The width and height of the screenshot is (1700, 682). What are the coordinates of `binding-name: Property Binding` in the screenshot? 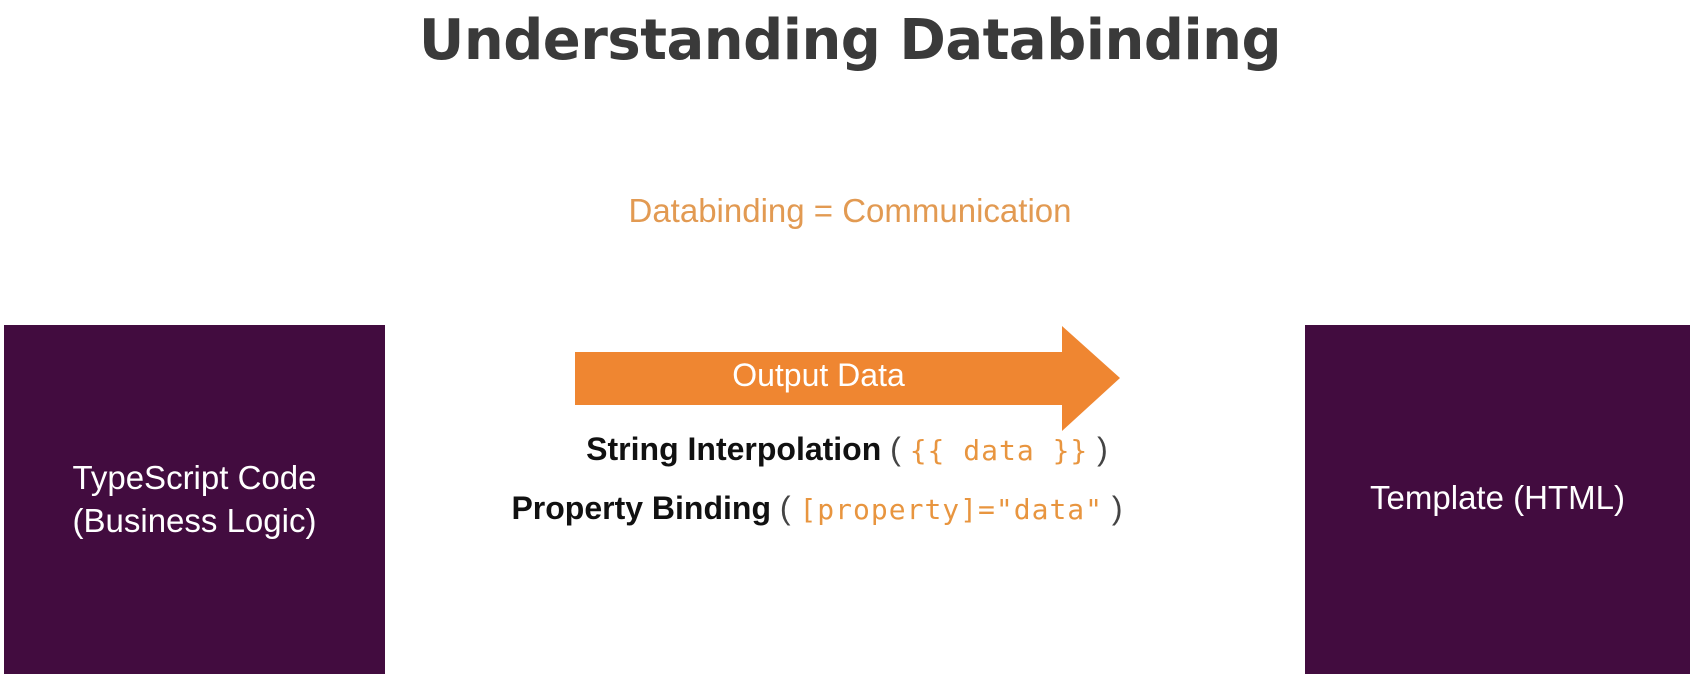 It's located at (641, 508).